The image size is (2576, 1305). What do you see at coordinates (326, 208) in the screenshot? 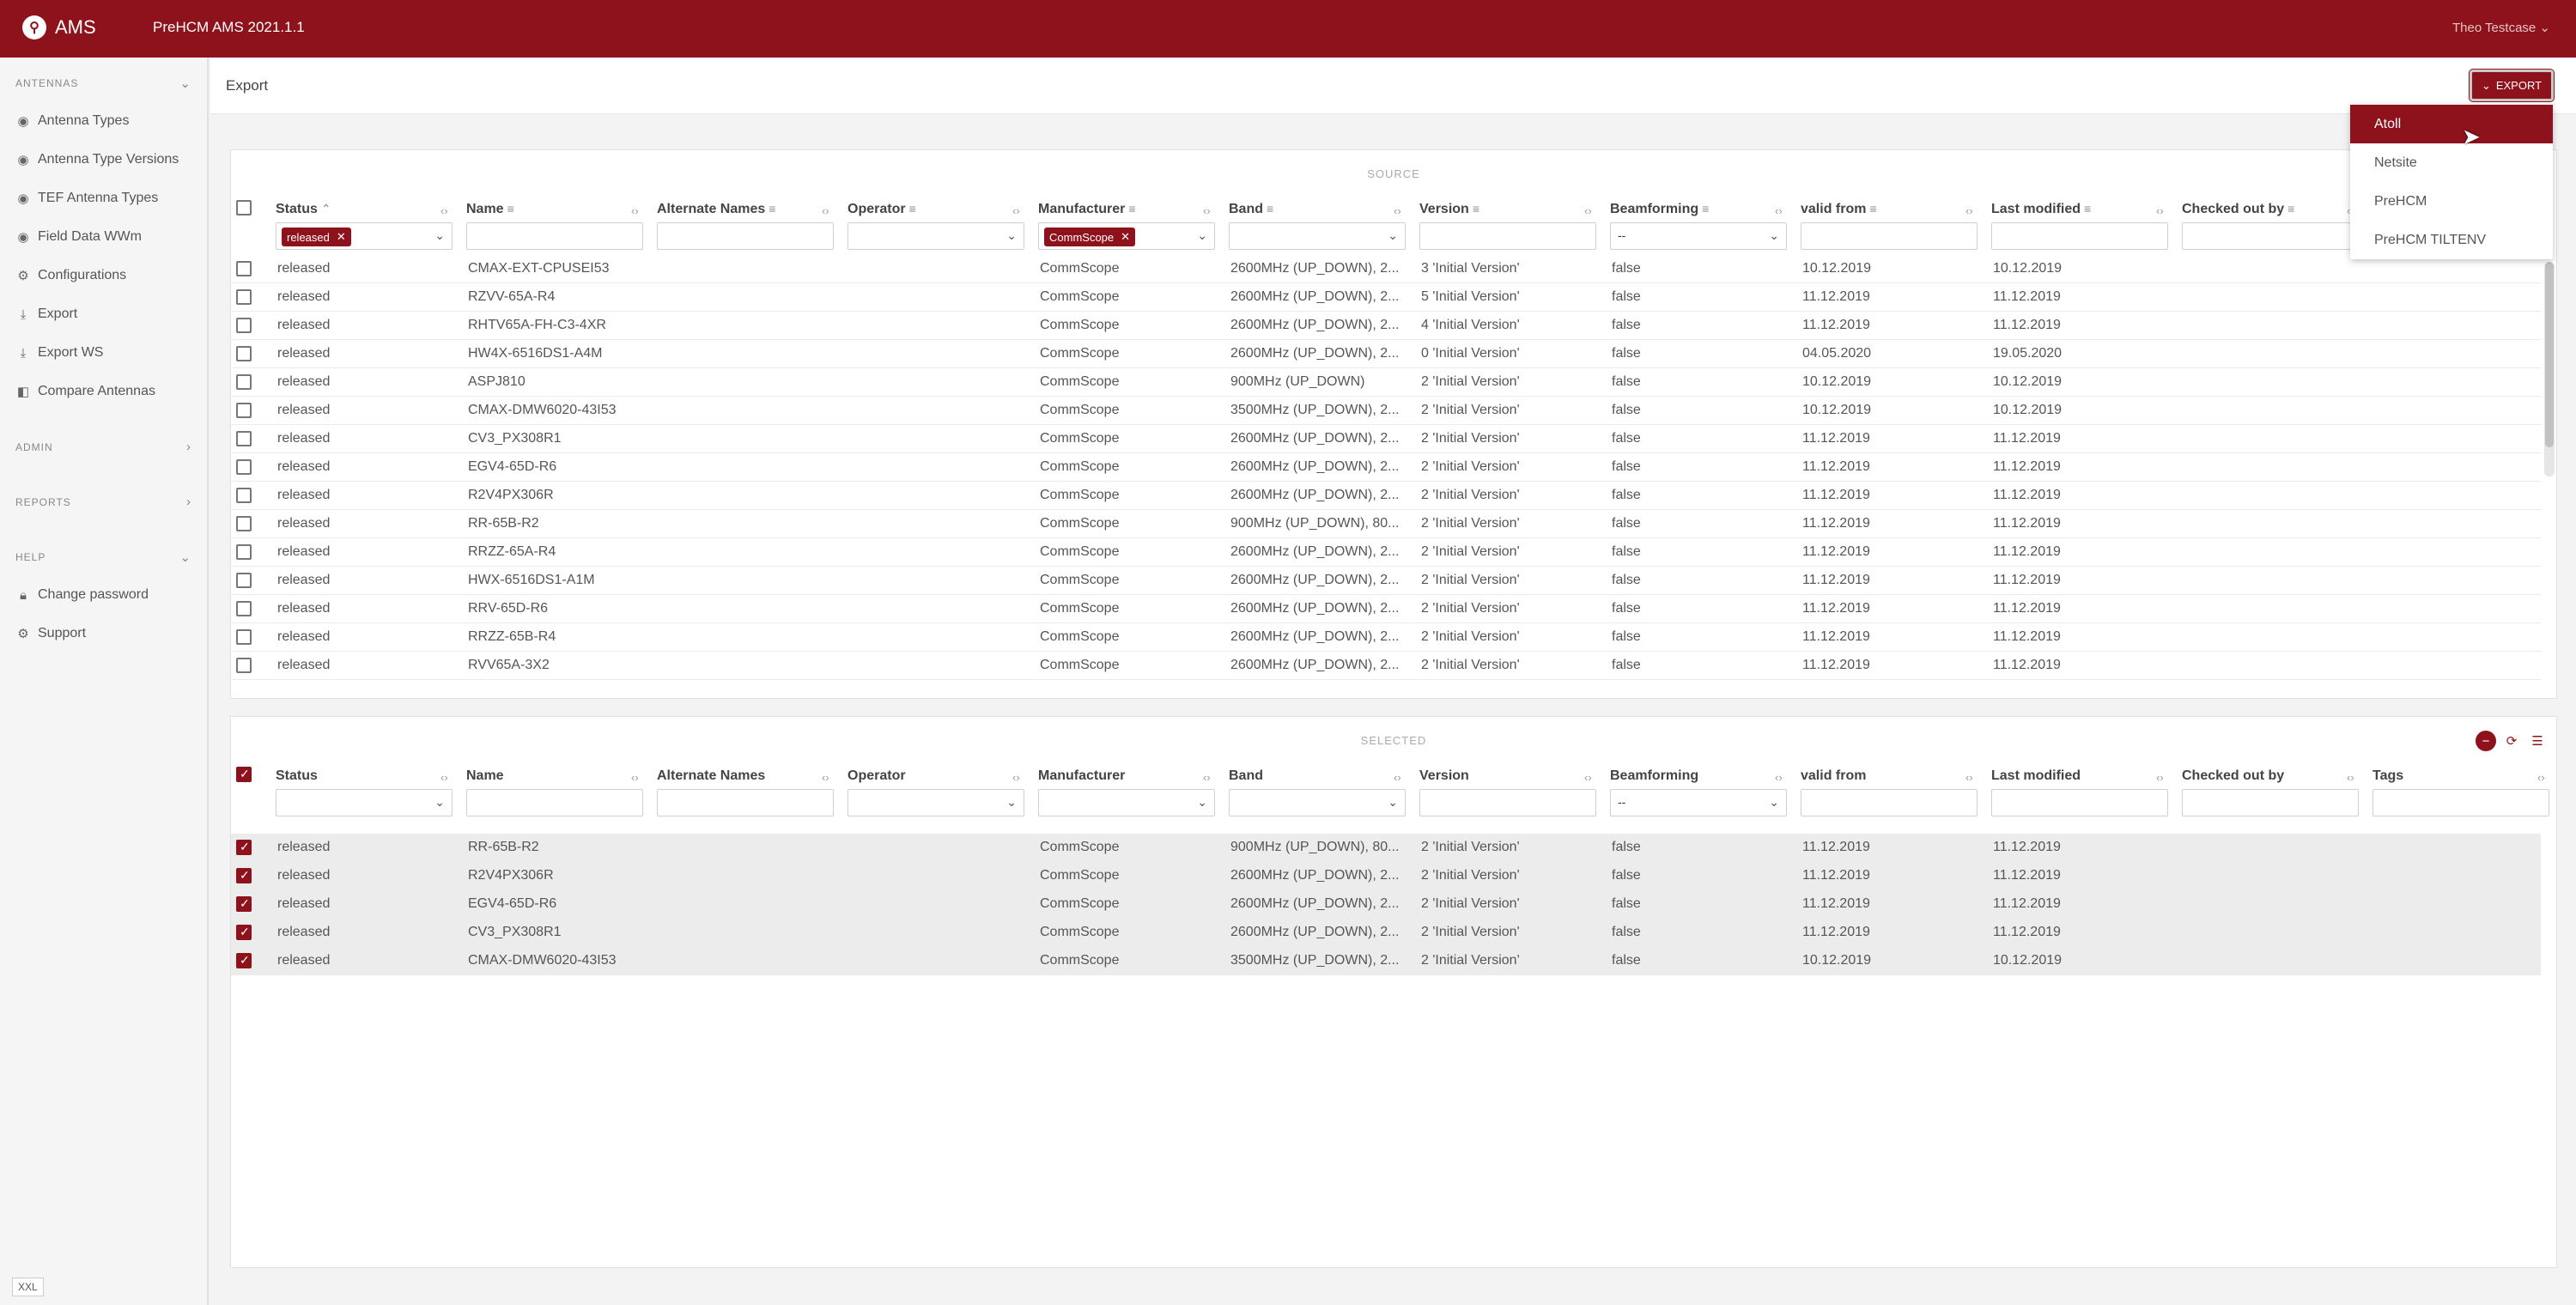
I see `sort-asc-icon: ⌃` at bounding box center [326, 208].